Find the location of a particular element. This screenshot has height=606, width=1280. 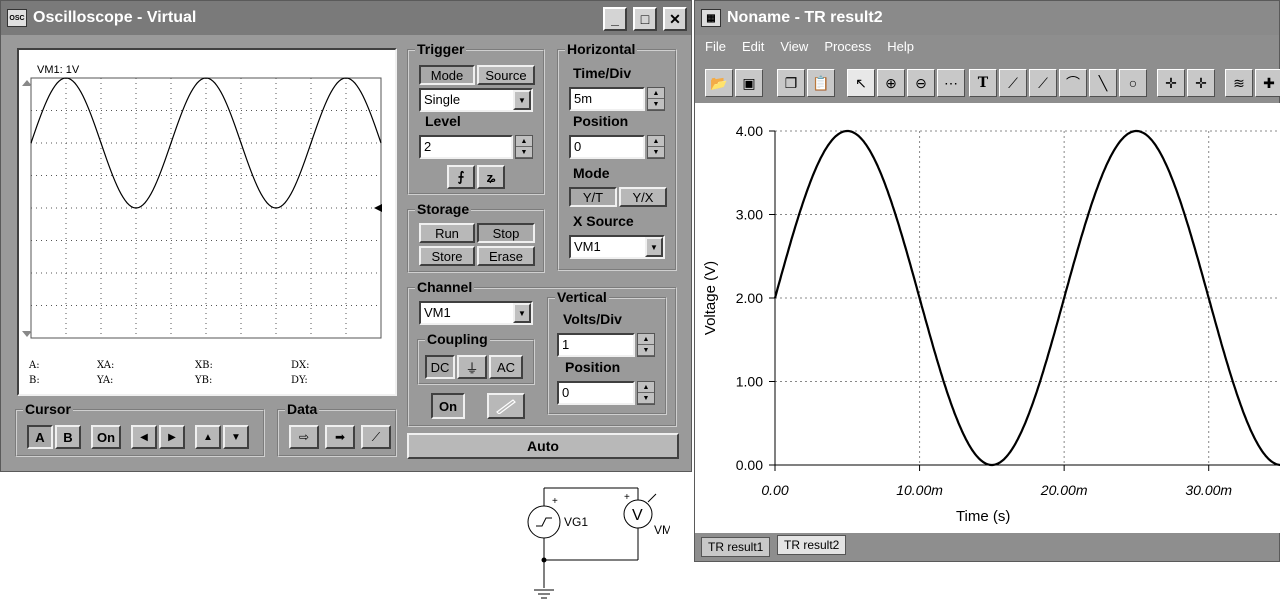

circuit-schematic: V VG1 VM1 + + is located at coordinates (598, 543).